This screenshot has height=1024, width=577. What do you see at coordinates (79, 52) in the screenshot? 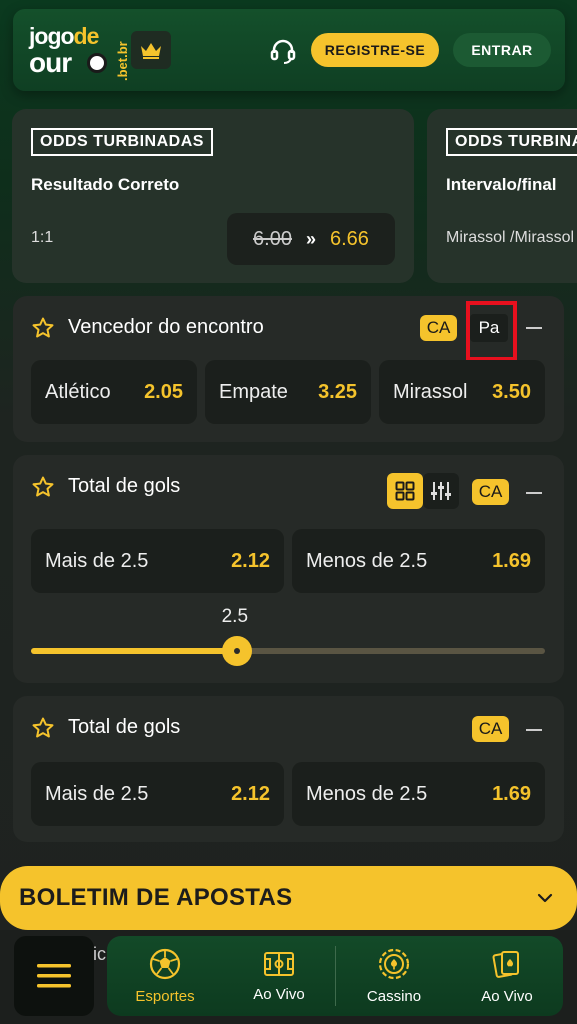
I see `site-logo: jogode our .bet.br` at bounding box center [79, 52].